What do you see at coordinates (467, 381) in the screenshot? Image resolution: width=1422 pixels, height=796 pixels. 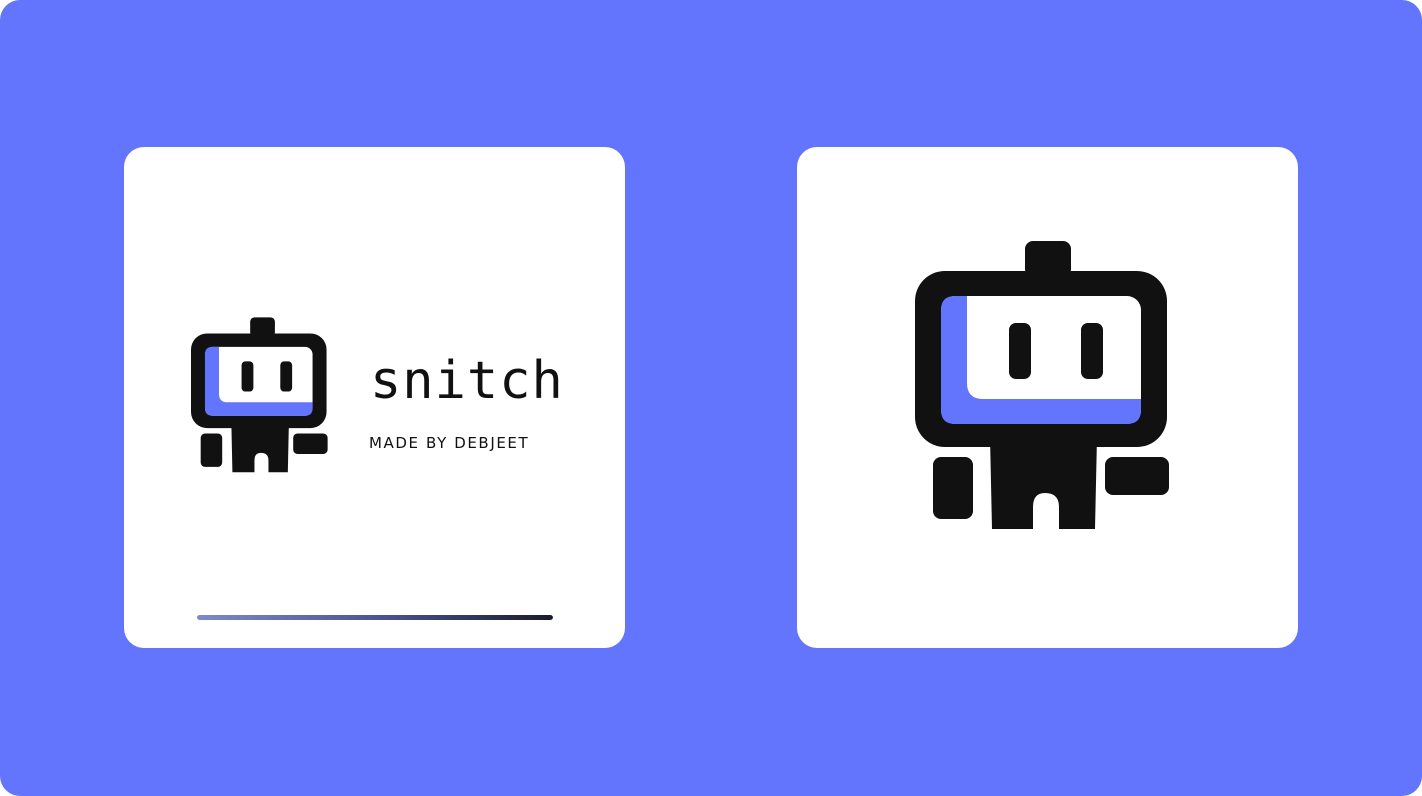 I see `app-wordmark: snitch` at bounding box center [467, 381].